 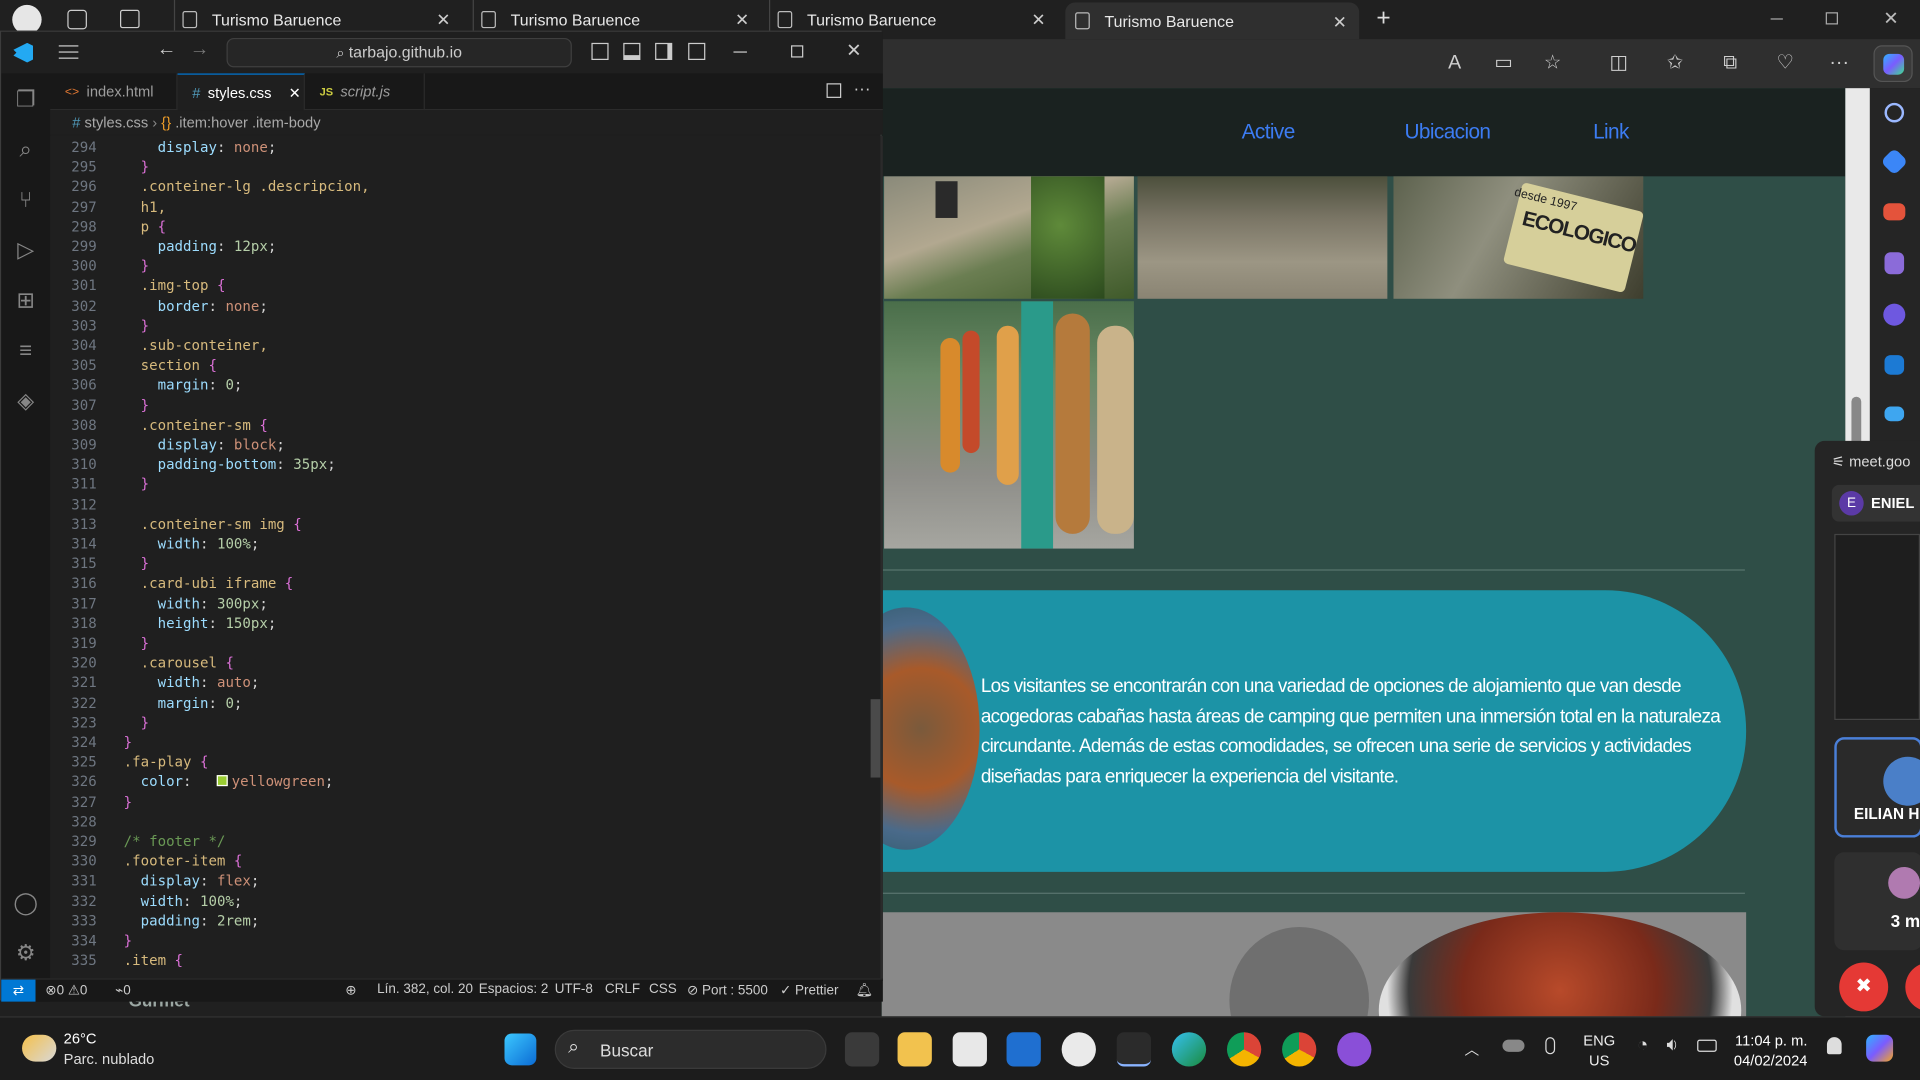 I want to click on close-icon: ✕, so click(x=853, y=50).